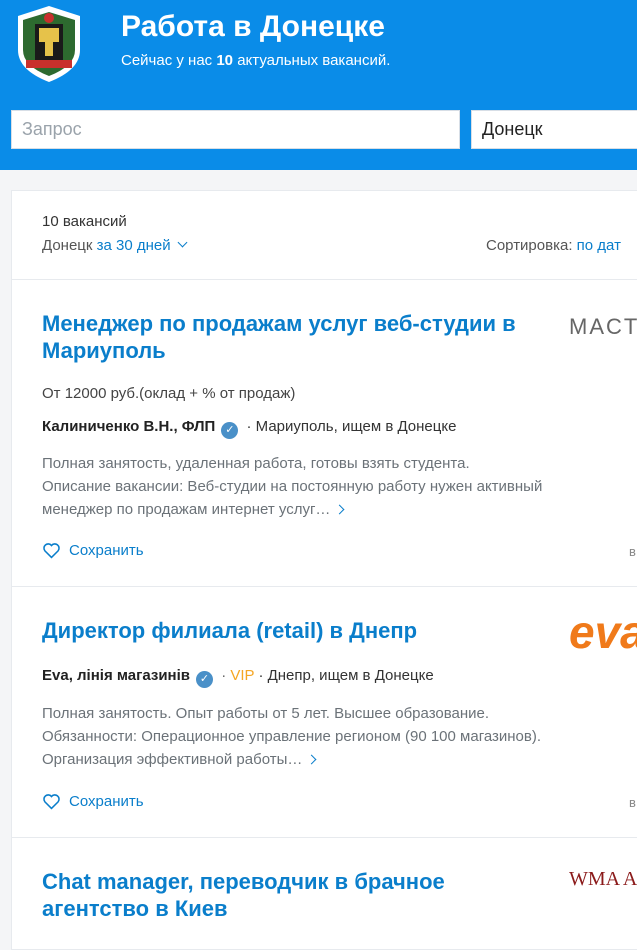  What do you see at coordinates (242, 675) in the screenshot?
I see `vip-badge: VIP` at bounding box center [242, 675].